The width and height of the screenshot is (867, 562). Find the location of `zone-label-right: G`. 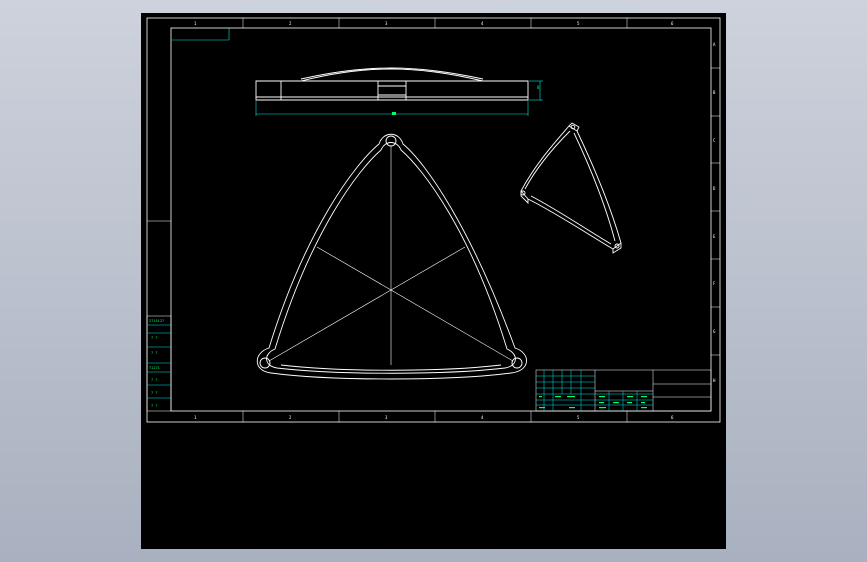

zone-label-right: G is located at coordinates (714, 331).